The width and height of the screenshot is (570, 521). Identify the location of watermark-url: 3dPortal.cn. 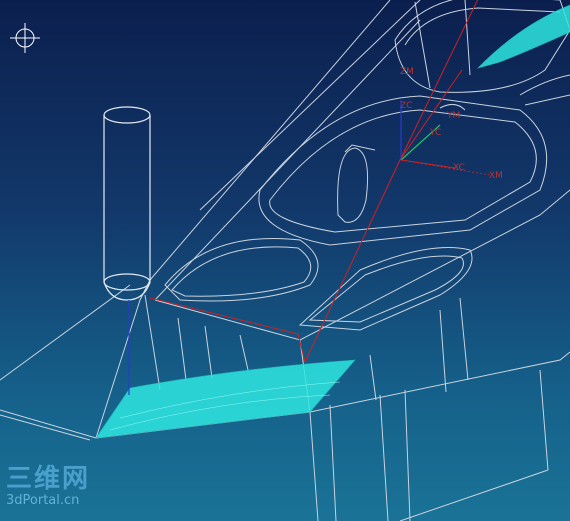
(43, 500).